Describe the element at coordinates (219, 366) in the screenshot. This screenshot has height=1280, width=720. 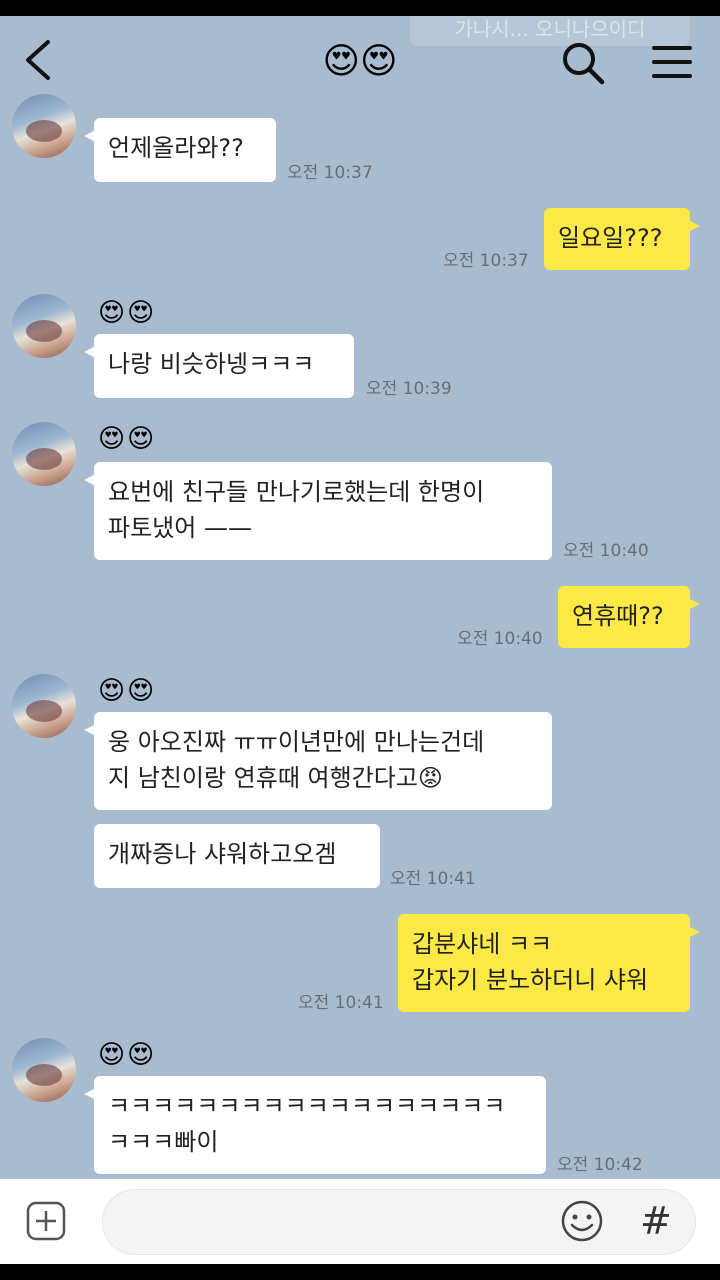
I see `message-bubble-incoming: 나랑 비슷하넹ㅋㅋㅋ` at that location.